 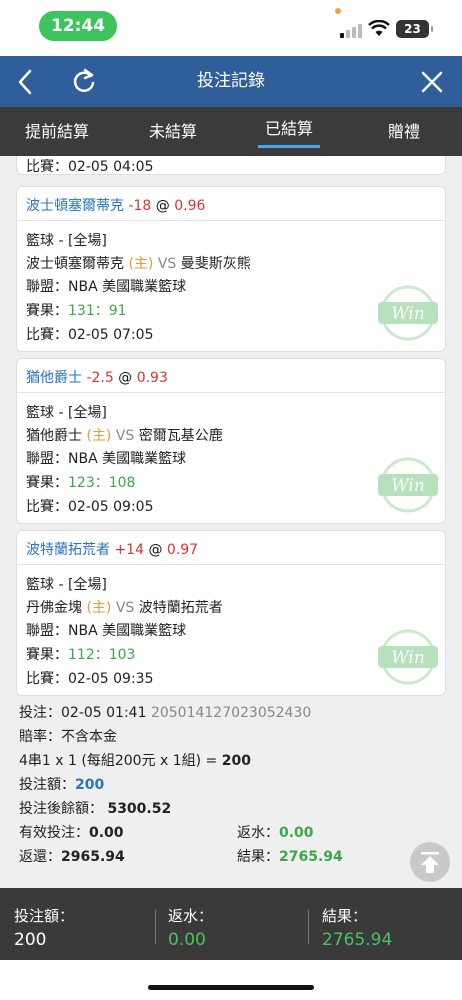 What do you see at coordinates (338, 11) in the screenshot?
I see `privacy-indicator-icon` at bounding box center [338, 11].